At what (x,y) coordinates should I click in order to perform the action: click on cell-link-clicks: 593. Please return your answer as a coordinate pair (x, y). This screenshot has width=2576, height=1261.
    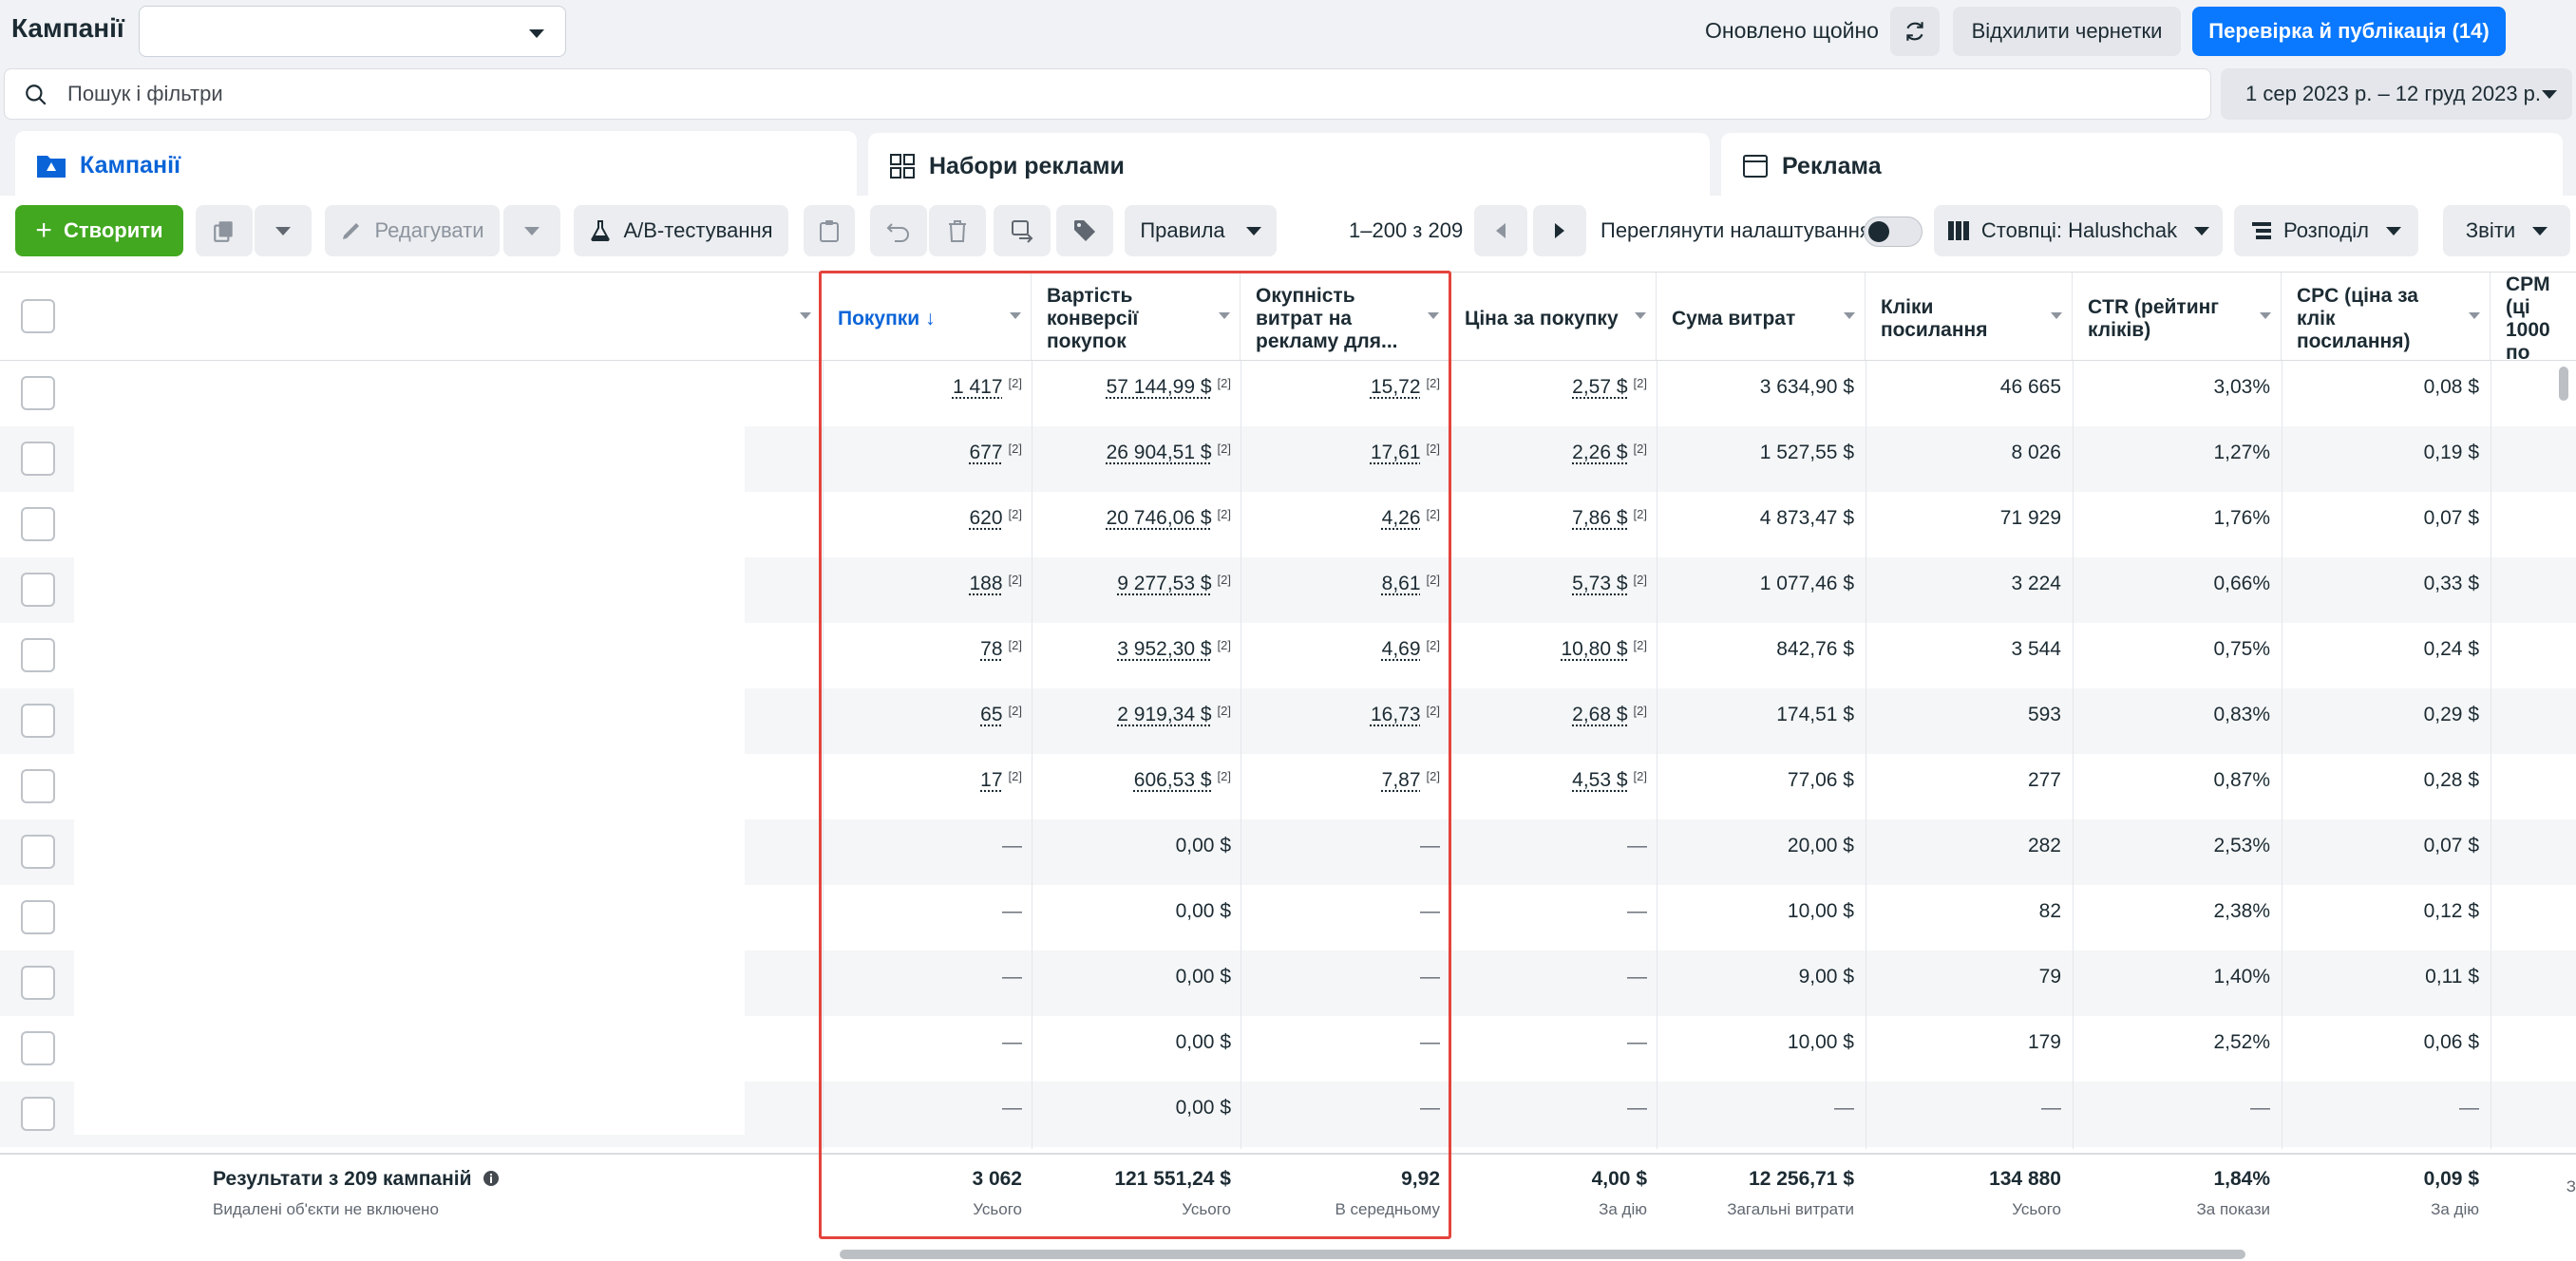
    Looking at the image, I should click on (2045, 721).